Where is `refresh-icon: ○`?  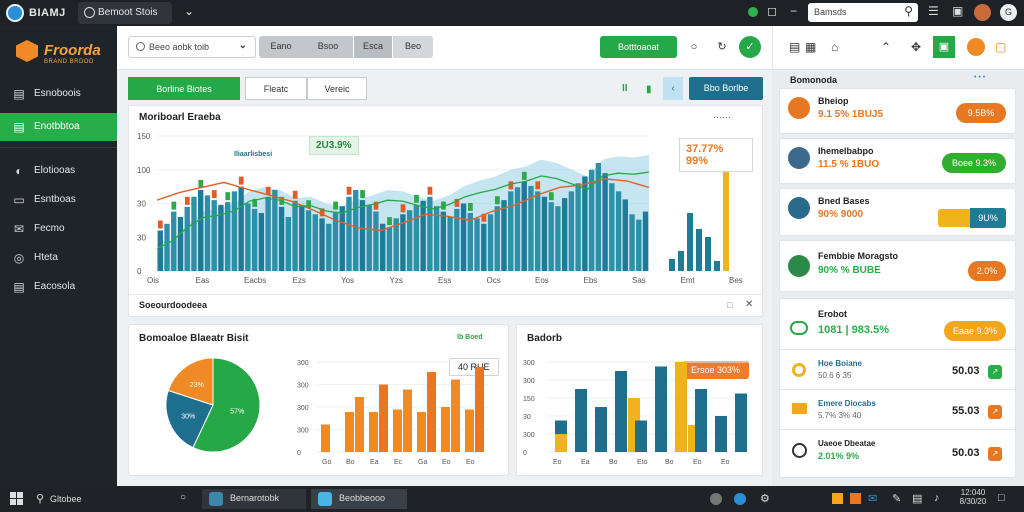 refresh-icon: ○ is located at coordinates (694, 47).